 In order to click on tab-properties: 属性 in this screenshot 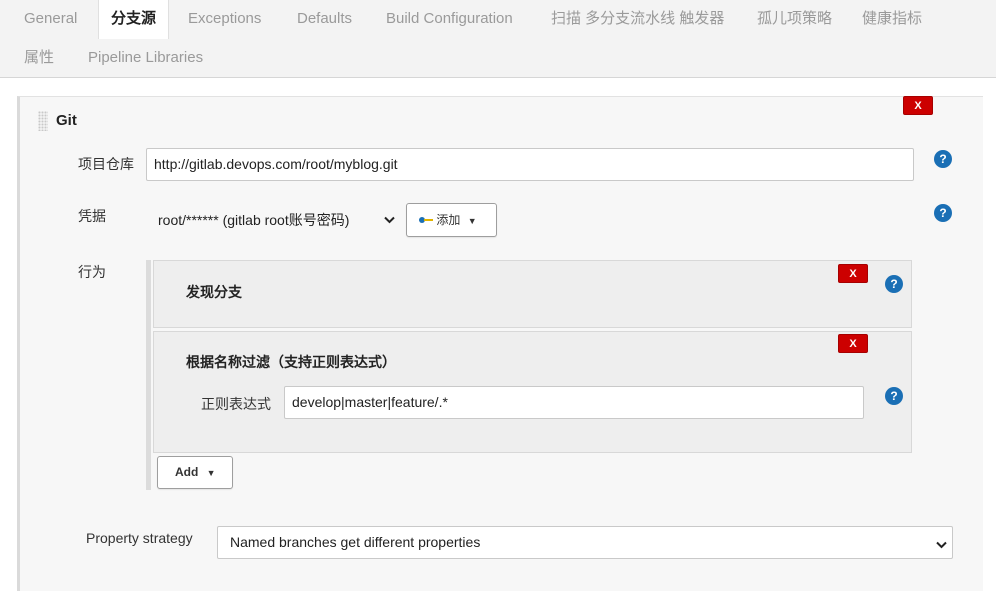, I will do `click(39, 58)`.